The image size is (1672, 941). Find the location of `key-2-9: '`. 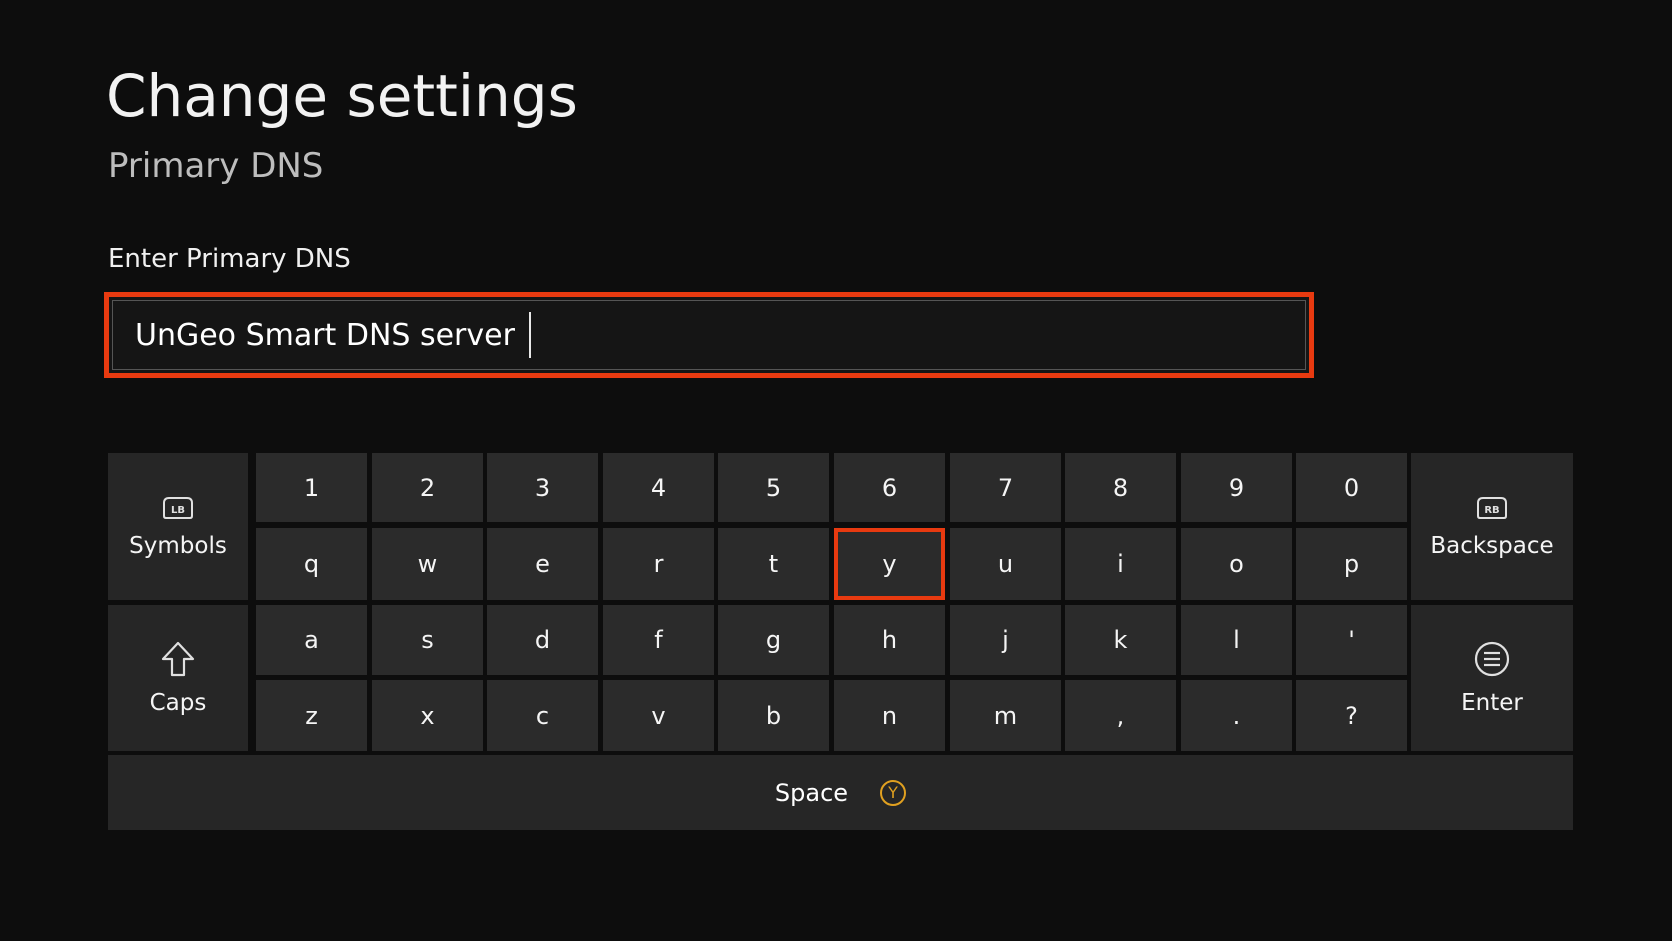

key-2-9: ' is located at coordinates (1351, 640).